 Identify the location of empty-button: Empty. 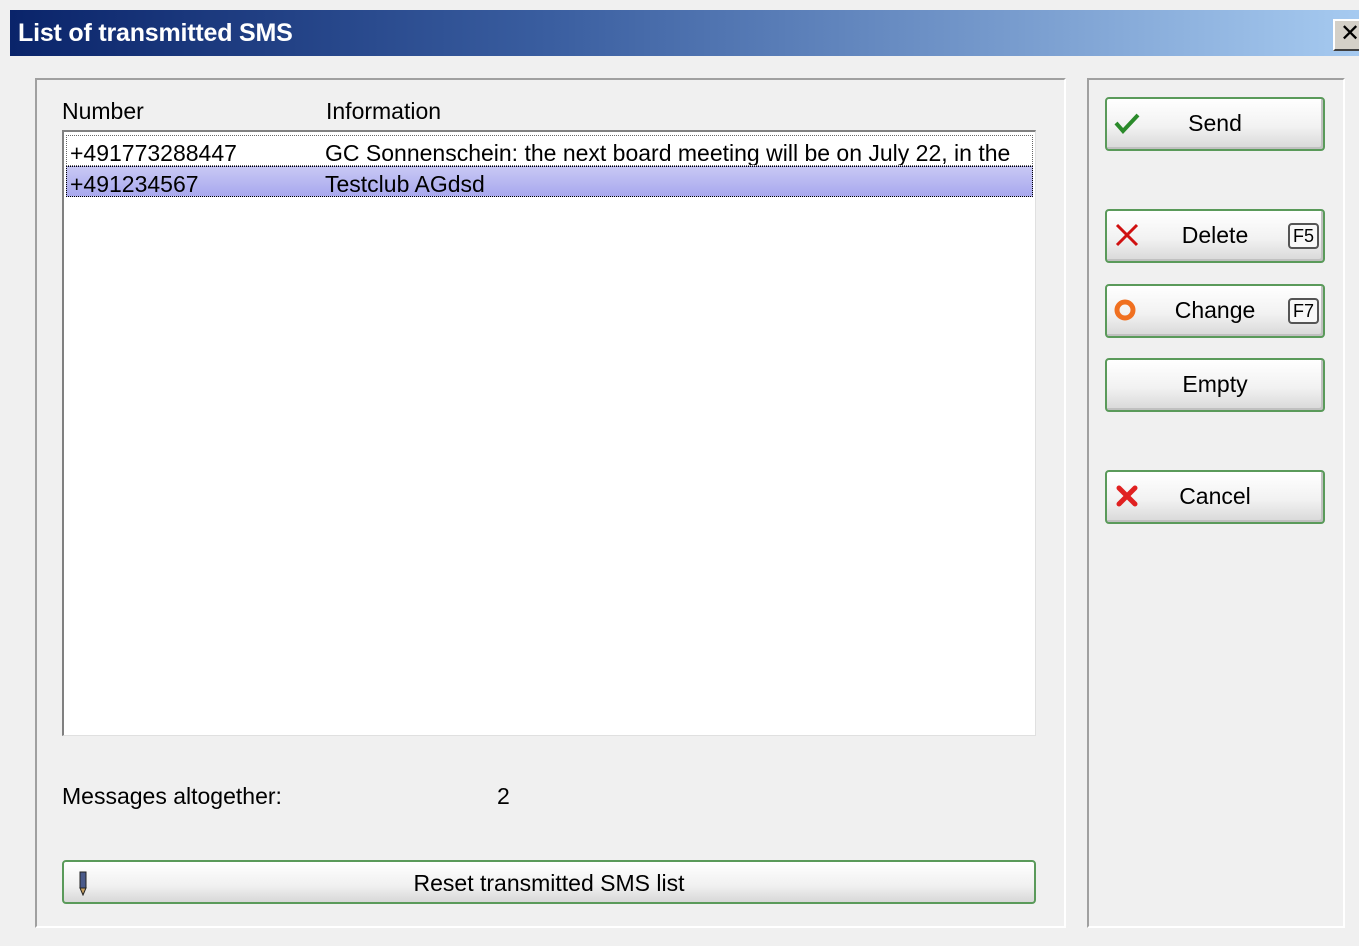
(1215, 385).